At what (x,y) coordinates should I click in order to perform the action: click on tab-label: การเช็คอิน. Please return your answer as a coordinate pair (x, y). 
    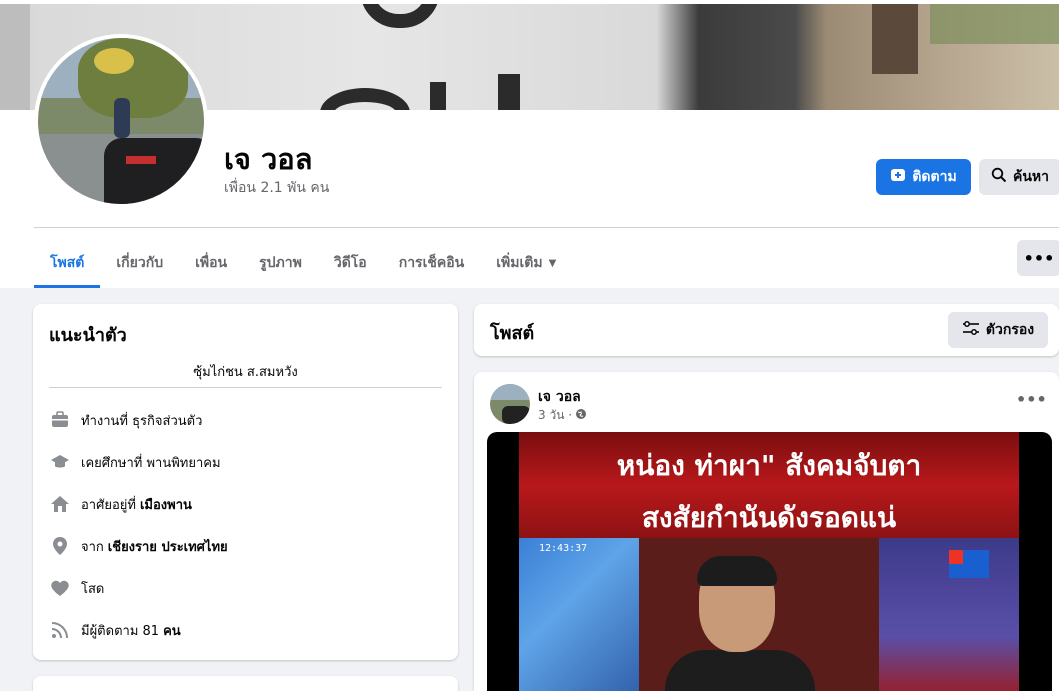
    Looking at the image, I should click on (431, 263).